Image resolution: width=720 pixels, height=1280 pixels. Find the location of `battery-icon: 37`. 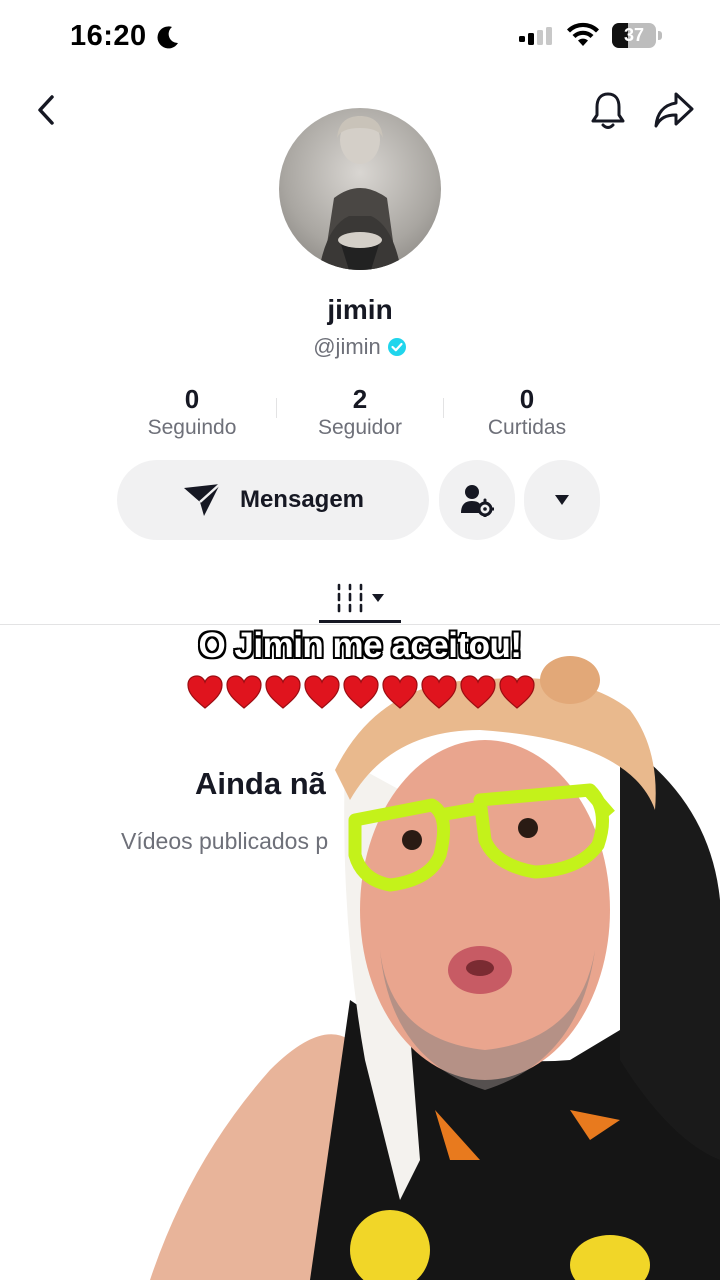

battery-icon: 37 is located at coordinates (637, 35).